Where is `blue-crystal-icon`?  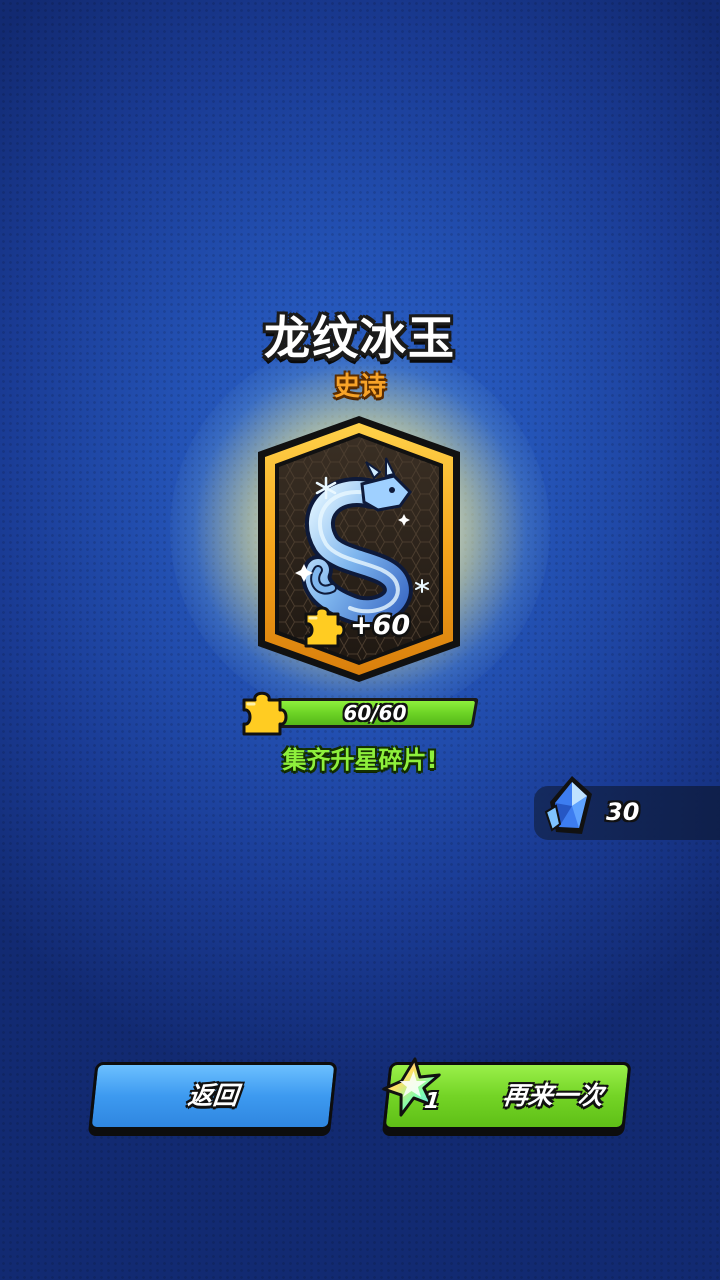 blue-crystal-icon is located at coordinates (568, 805).